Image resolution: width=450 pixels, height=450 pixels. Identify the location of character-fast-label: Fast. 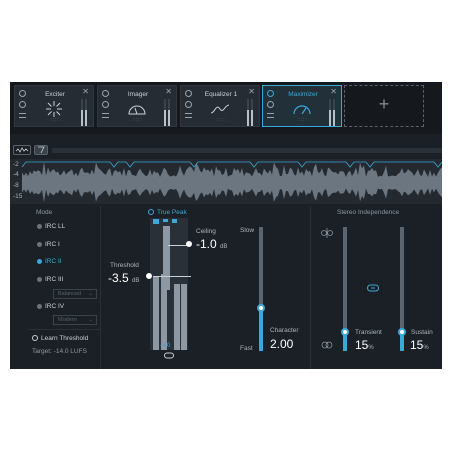
(246, 348).